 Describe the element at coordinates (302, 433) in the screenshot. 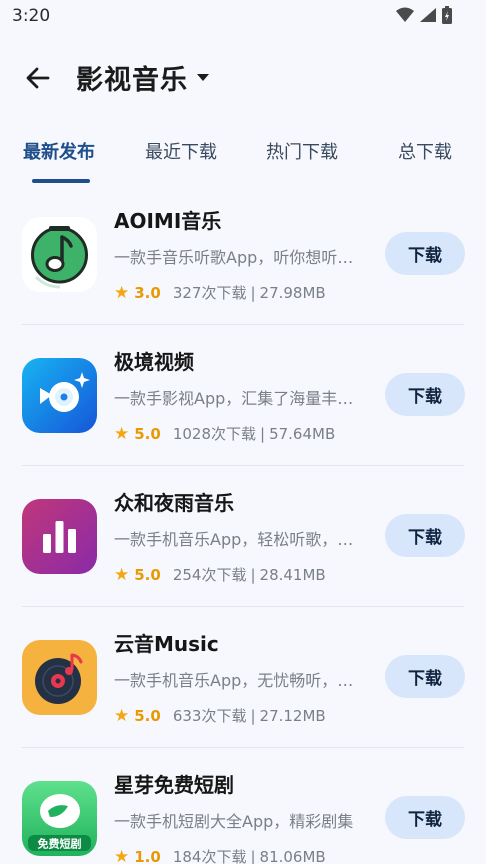

I see `file-size: 57.64MB` at that location.